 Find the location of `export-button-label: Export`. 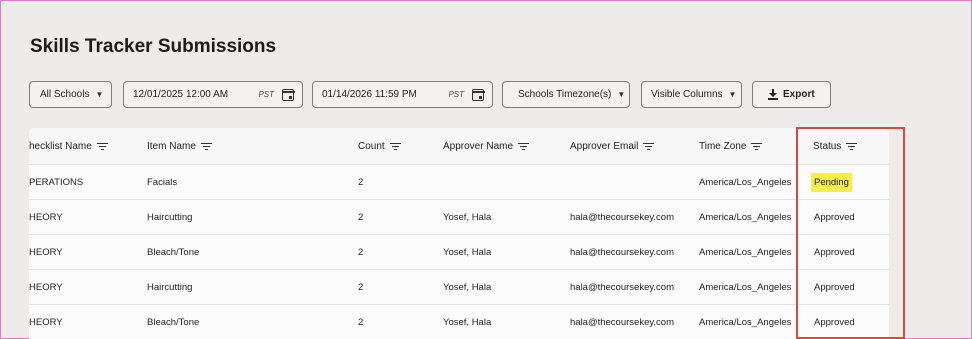

export-button-label: Export is located at coordinates (799, 94).